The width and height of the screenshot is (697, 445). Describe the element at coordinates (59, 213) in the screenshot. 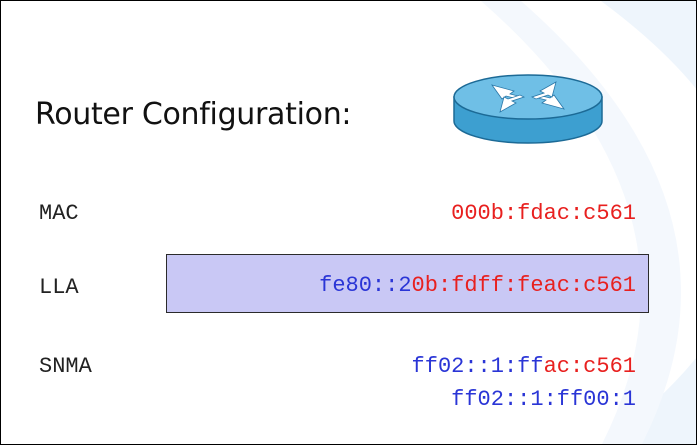

I see `mac-label: MAC` at that location.